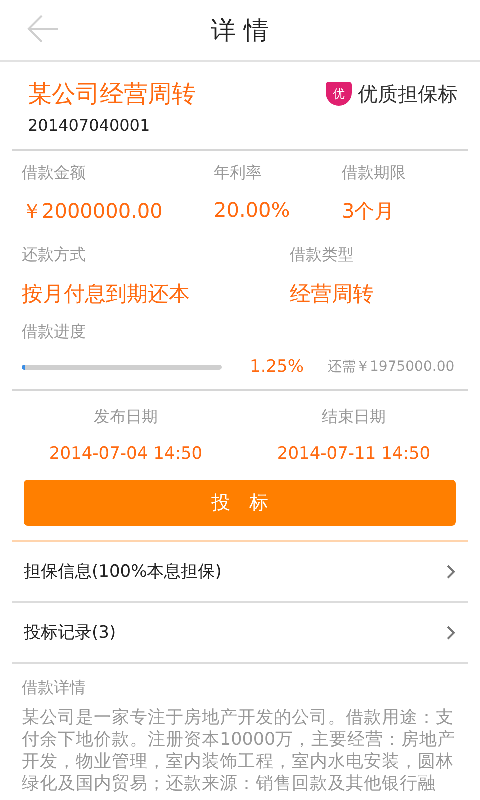 This screenshot has height=800, width=480. What do you see at coordinates (240, 30) in the screenshot?
I see `page-title: 详 情` at bounding box center [240, 30].